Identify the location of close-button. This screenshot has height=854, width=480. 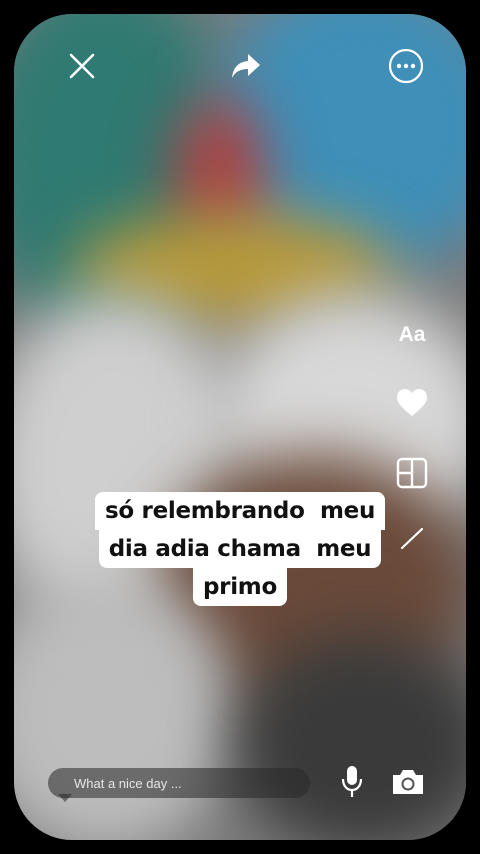
(82, 66).